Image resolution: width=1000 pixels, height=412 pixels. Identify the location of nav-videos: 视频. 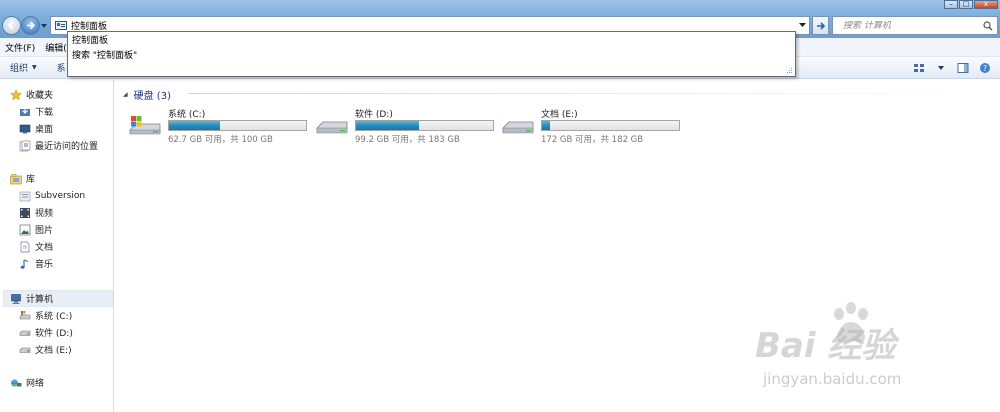
(36, 212).